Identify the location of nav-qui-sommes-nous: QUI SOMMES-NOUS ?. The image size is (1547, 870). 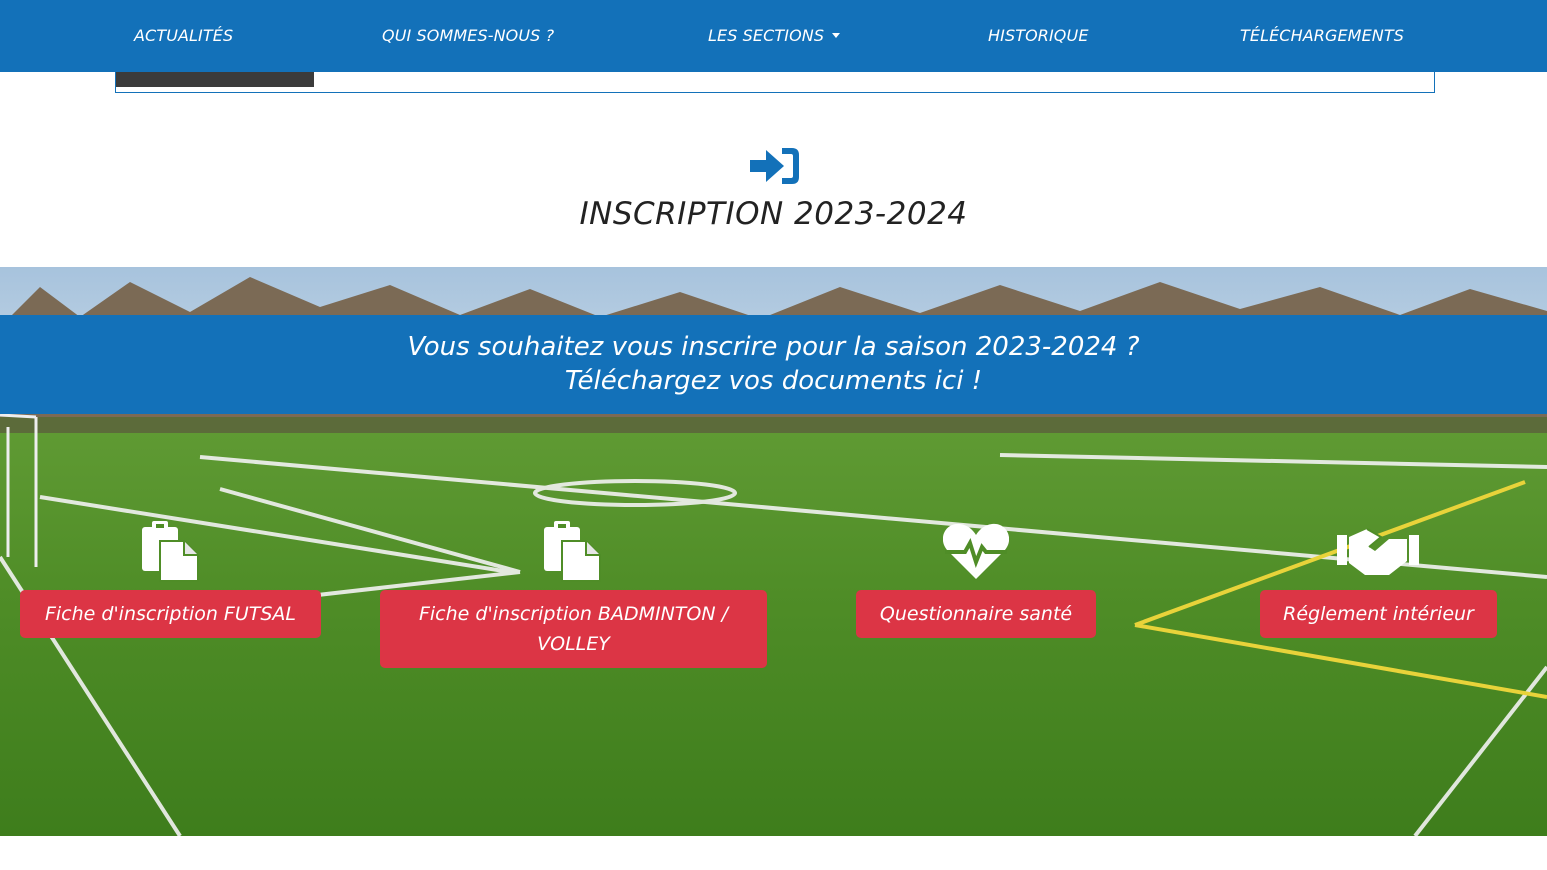
(468, 35).